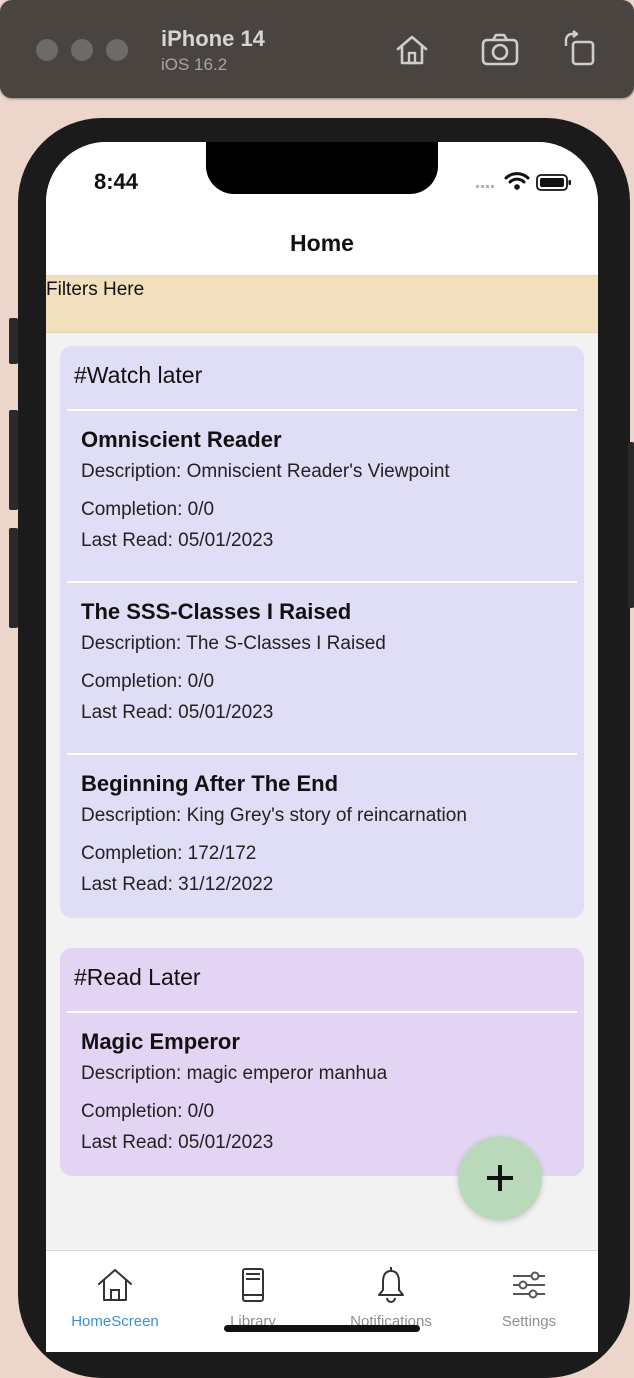  Describe the element at coordinates (234, 1073) in the screenshot. I see `item-description: Description: magic emperor manhua` at that location.